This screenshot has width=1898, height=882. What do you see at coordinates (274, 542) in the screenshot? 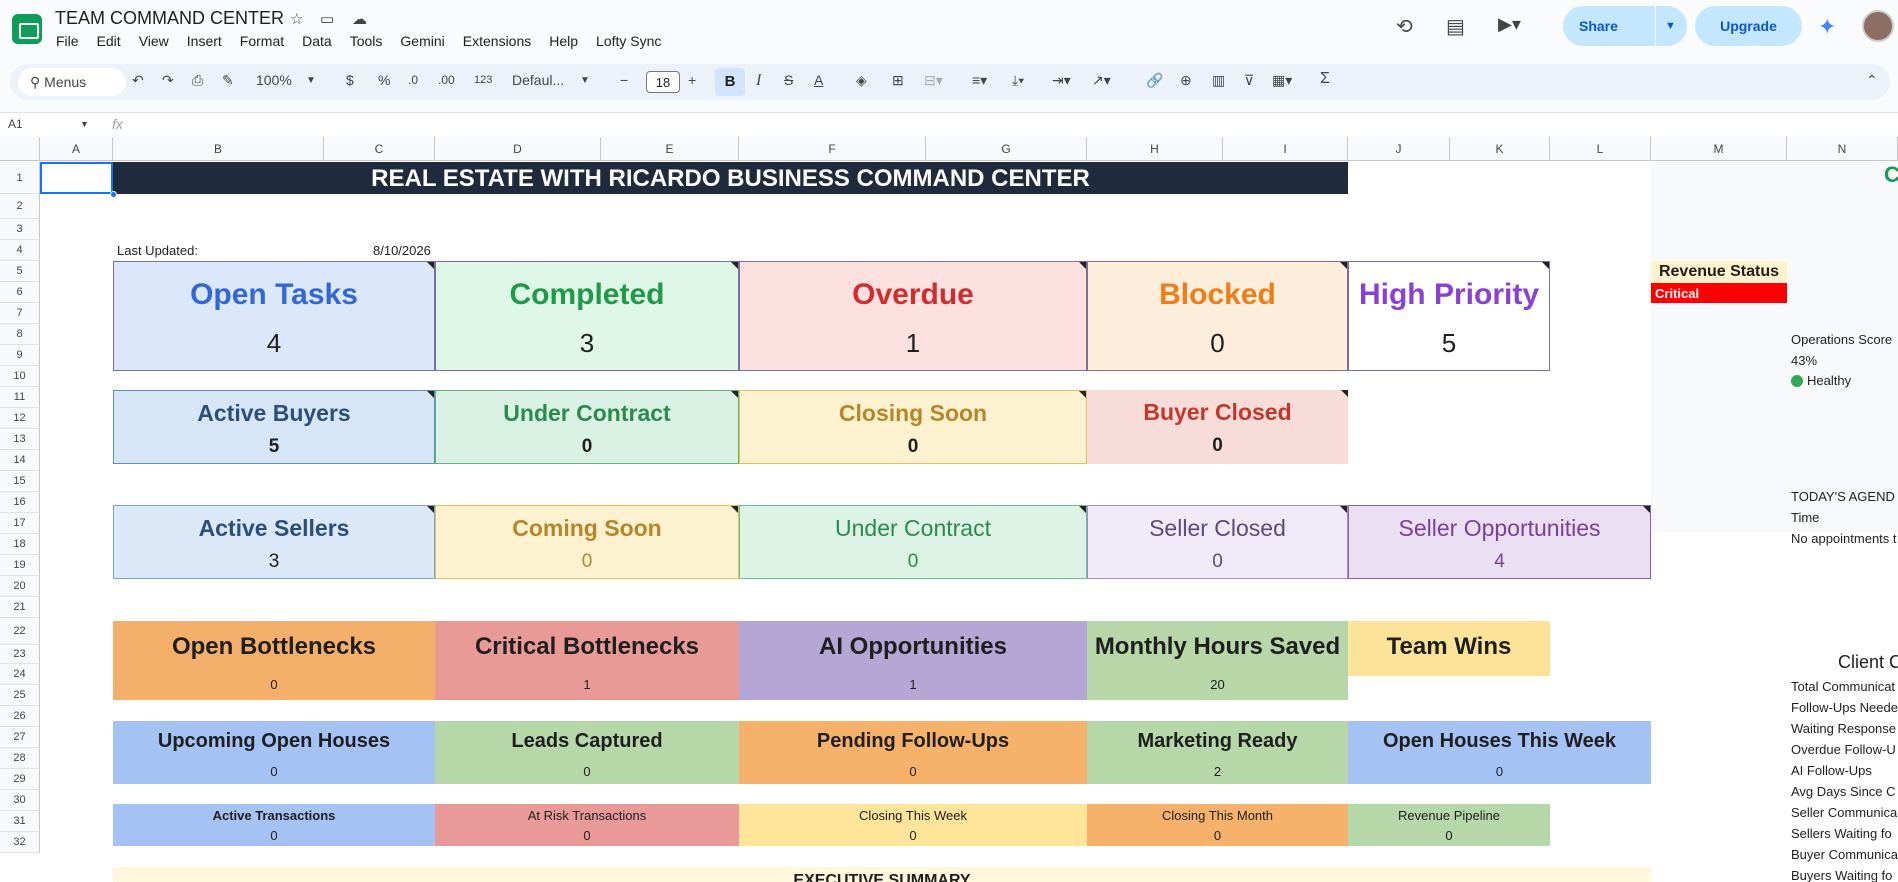
I see `card-active-sellers: Active Sellers 3` at bounding box center [274, 542].